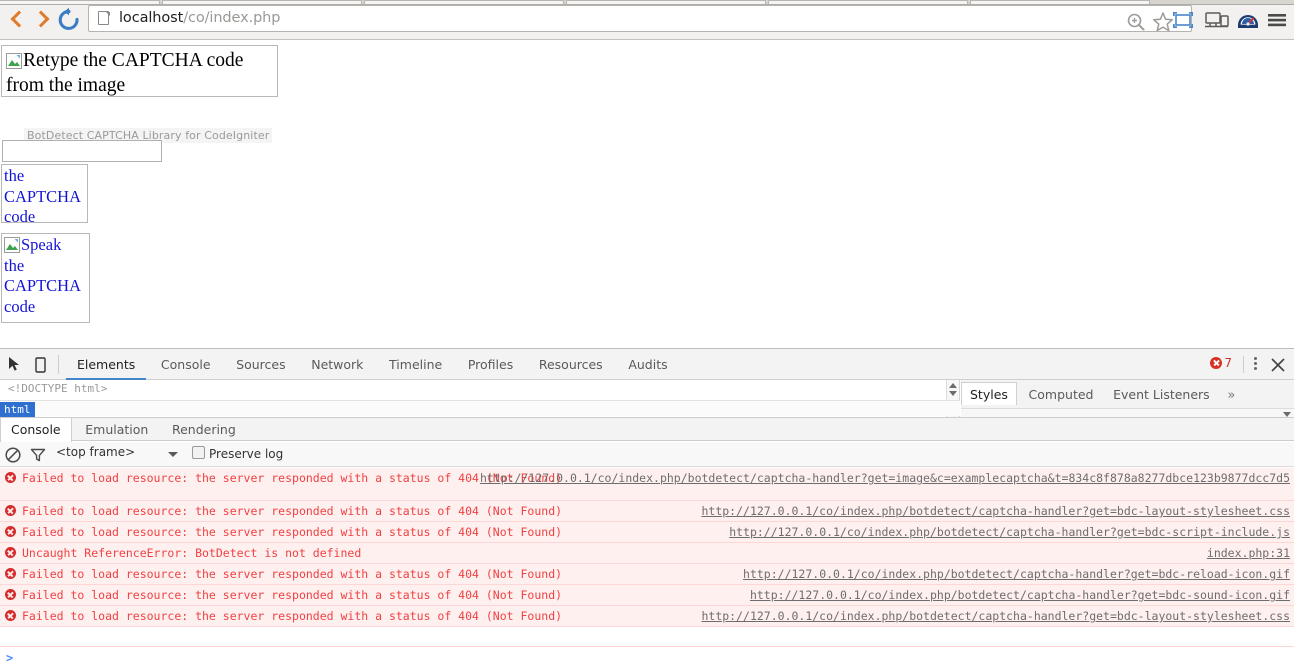  What do you see at coordinates (82, 151) in the screenshot?
I see `captcha-code-input` at bounding box center [82, 151].